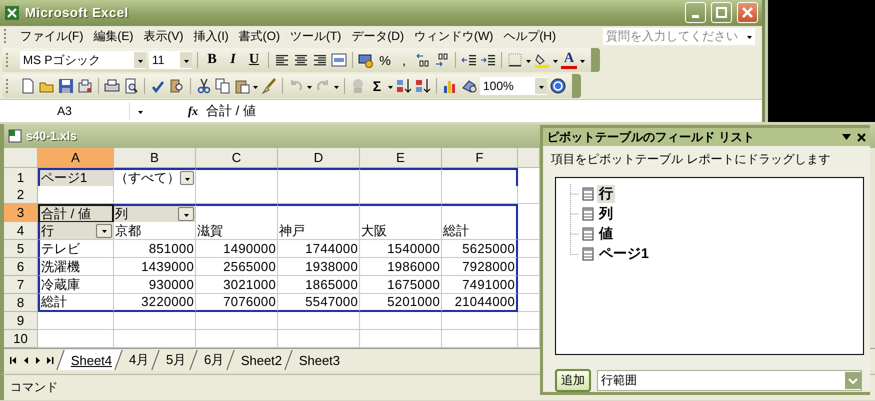 This screenshot has height=401, width=875. What do you see at coordinates (163, 36) in the screenshot?
I see `menu-item: 表示(V)` at bounding box center [163, 36].